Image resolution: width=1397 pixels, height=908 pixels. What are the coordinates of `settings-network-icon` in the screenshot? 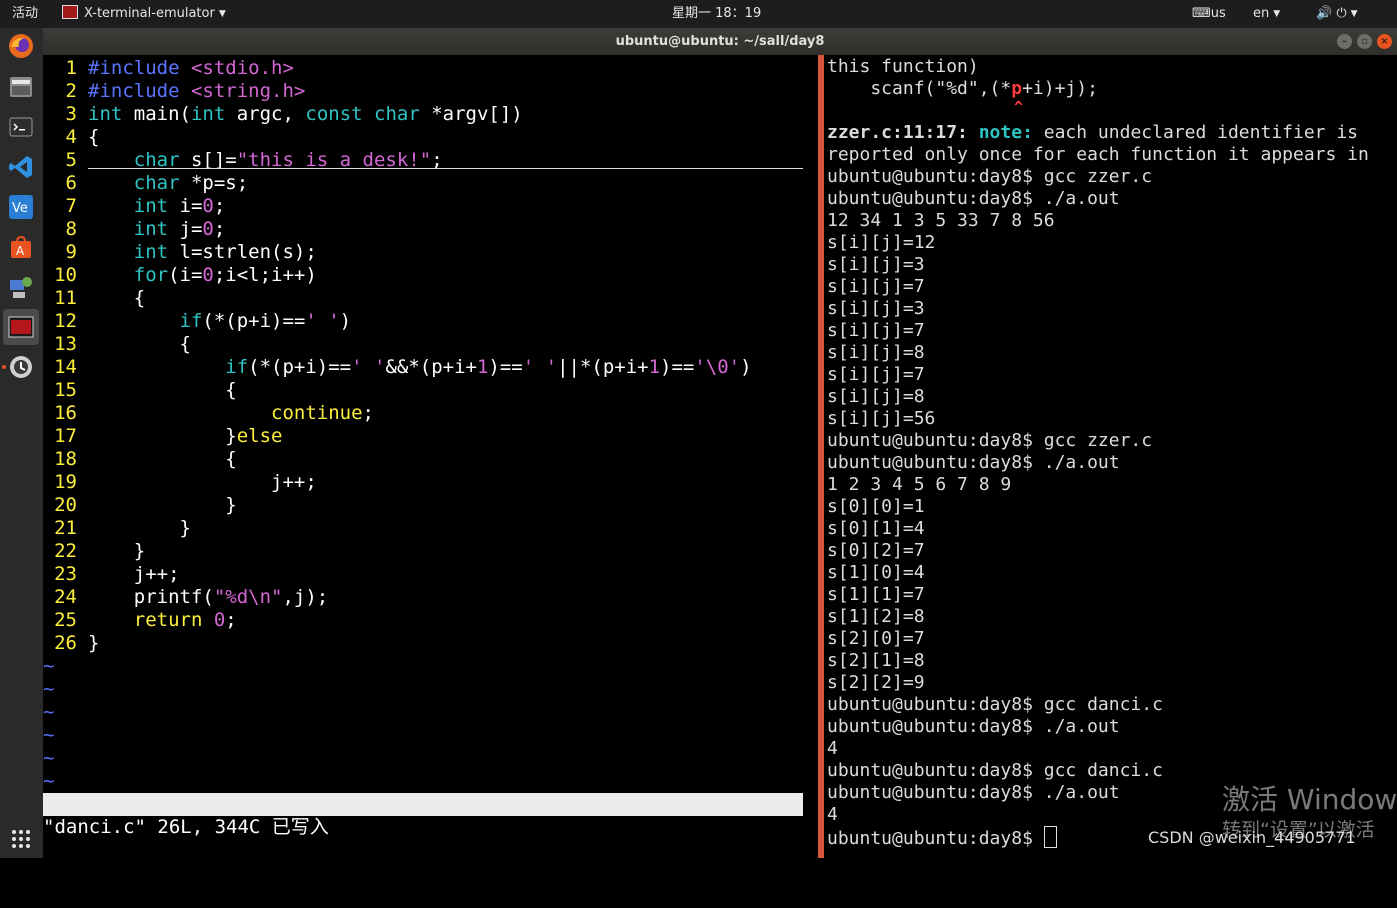 It's located at (21, 287).